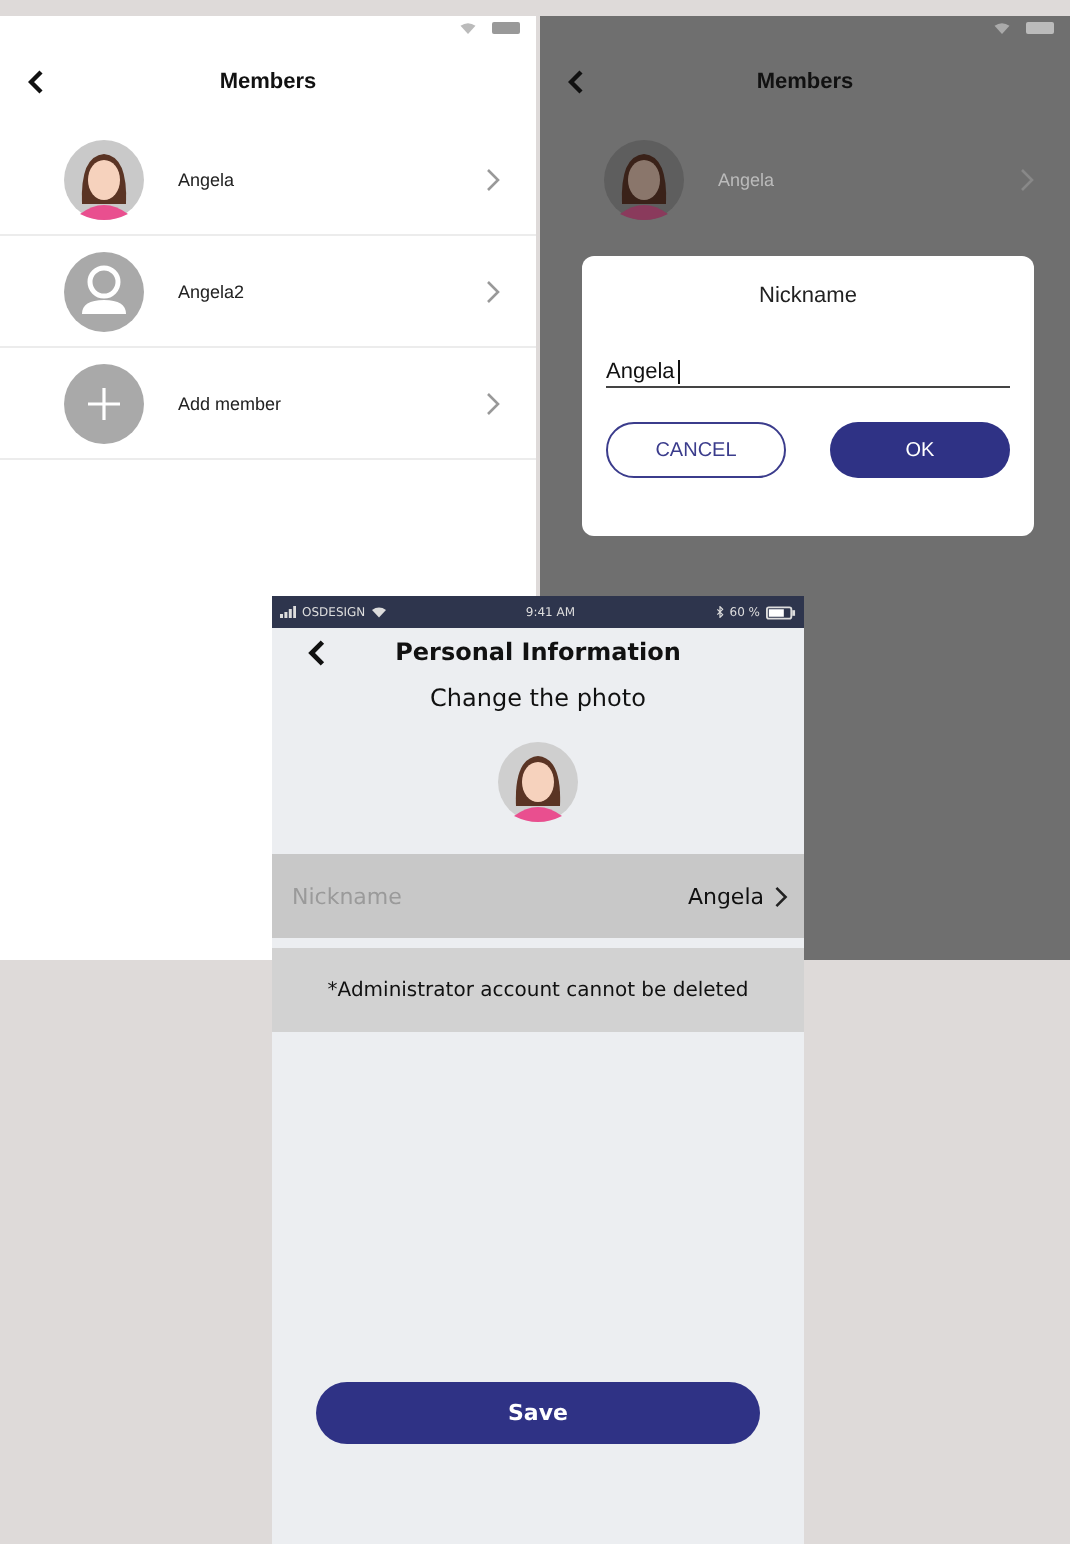 This screenshot has width=1070, height=1544. Describe the element at coordinates (212, 291) in the screenshot. I see `member-name: Angela2` at that location.